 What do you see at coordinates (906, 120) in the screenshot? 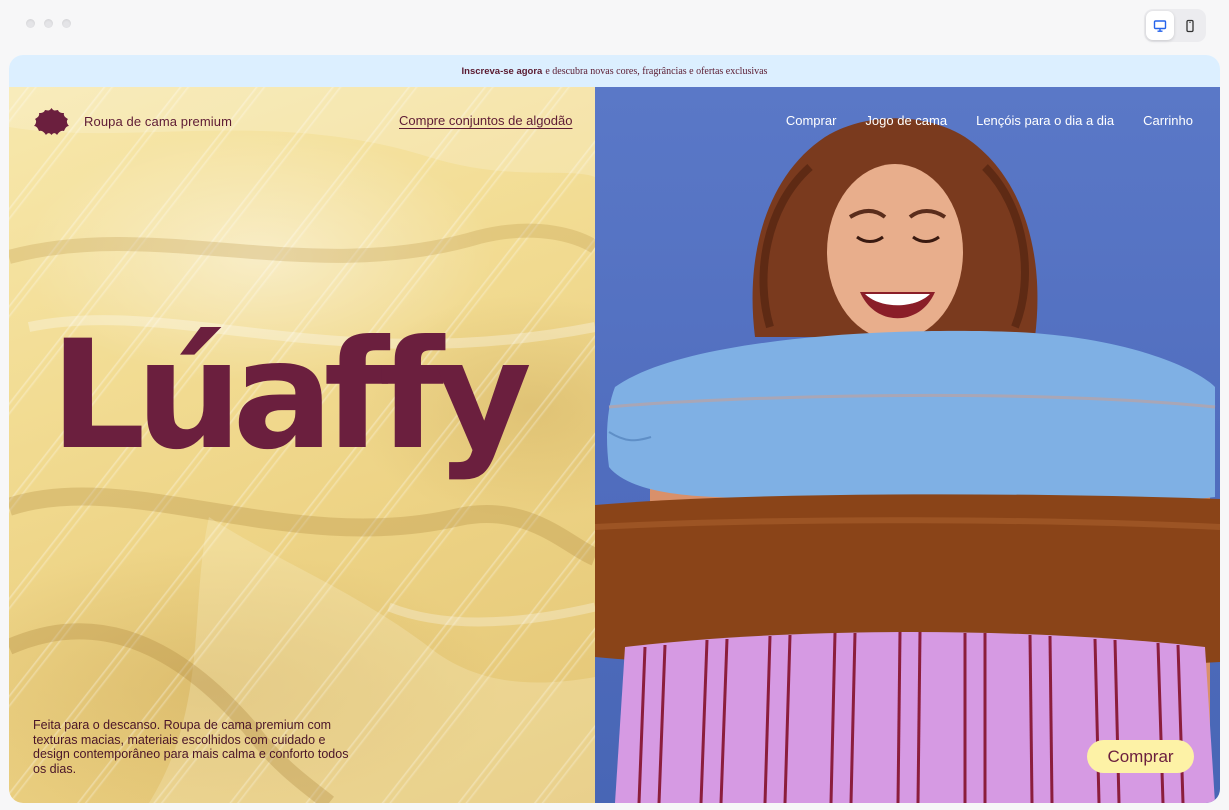
I see `nav-bedding-set: Jogo de cama` at bounding box center [906, 120].